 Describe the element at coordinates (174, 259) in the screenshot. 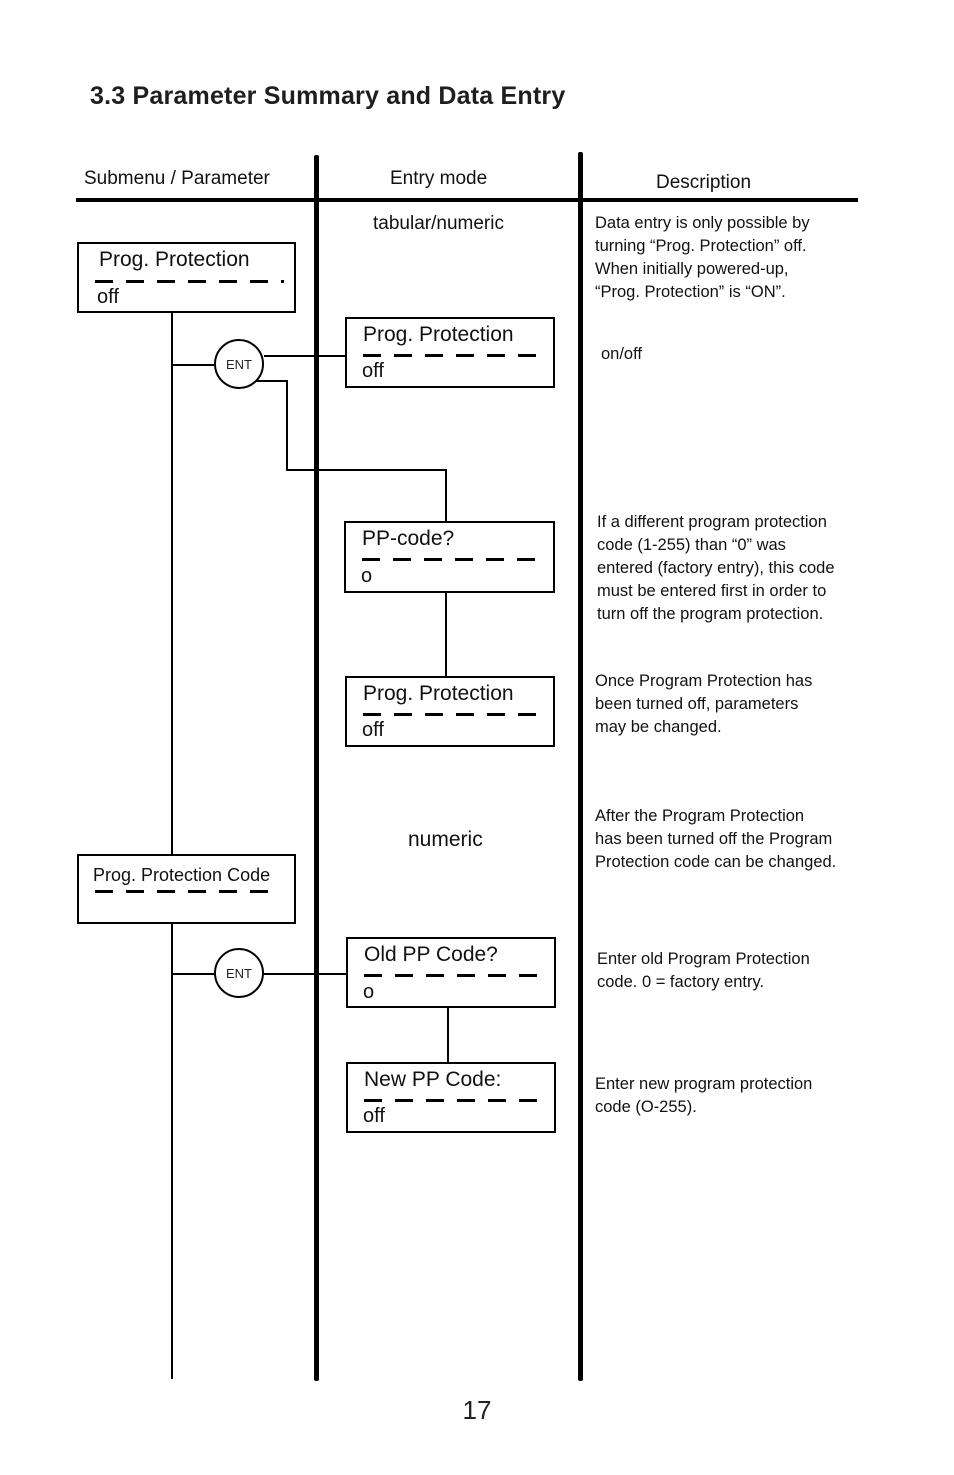

I see `submenu-label: Prog. Protection` at that location.